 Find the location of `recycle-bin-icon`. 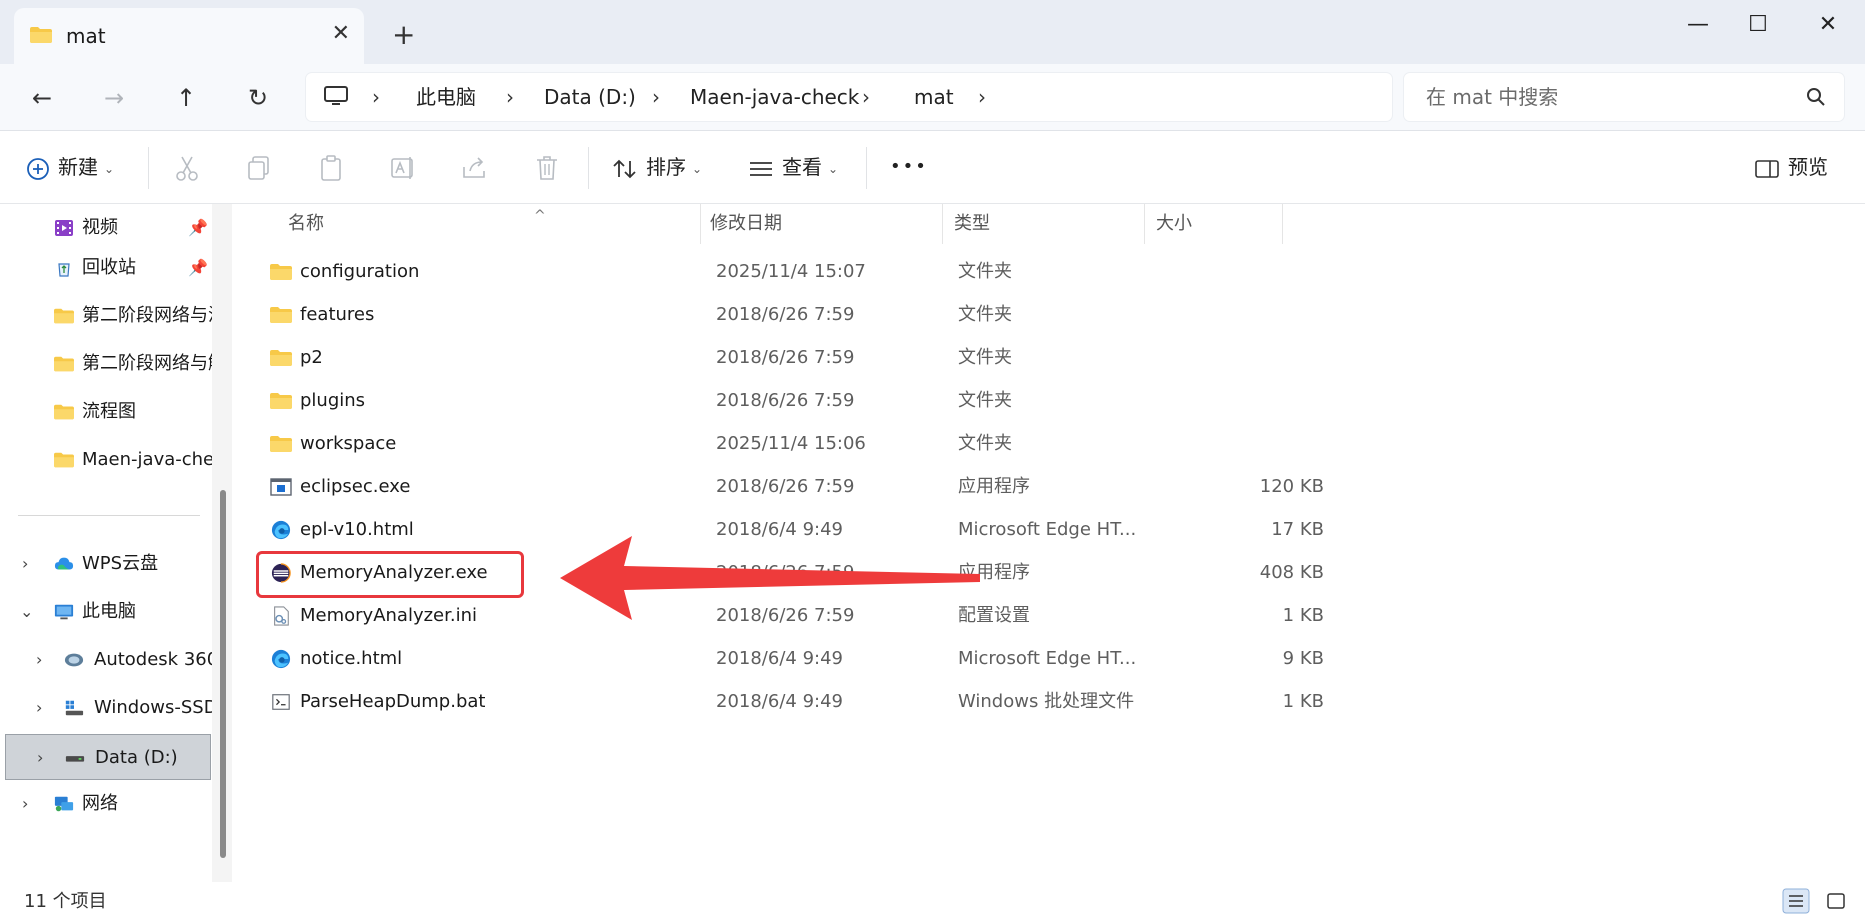

recycle-bin-icon is located at coordinates (64, 270).